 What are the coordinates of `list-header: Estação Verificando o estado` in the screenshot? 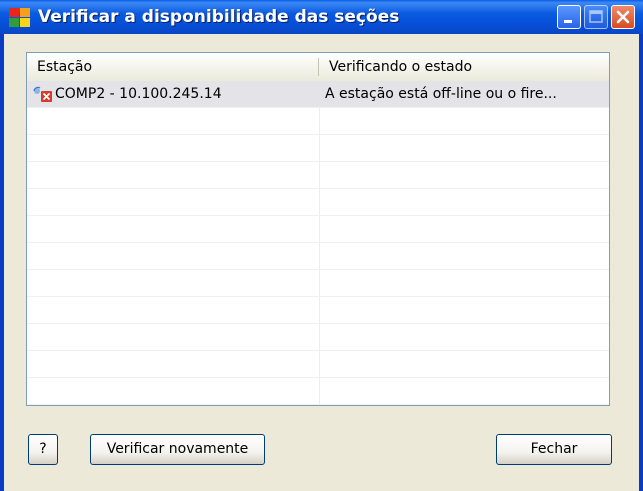 It's located at (318, 67).